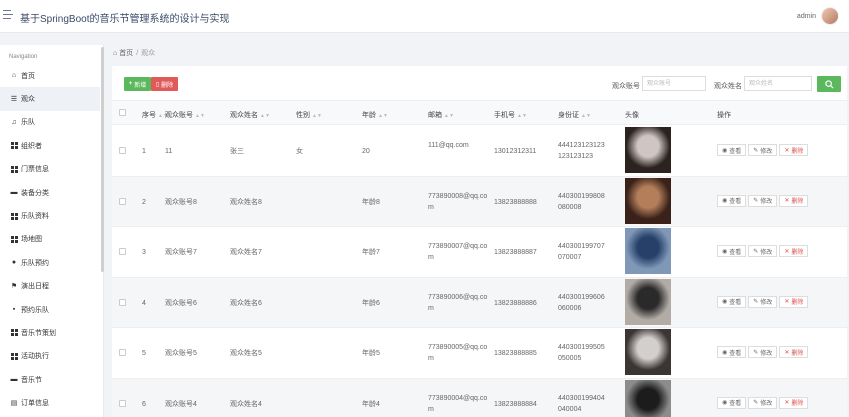 This screenshot has width=849, height=417. I want to click on cell-name: 观众姓名8, so click(246, 202).